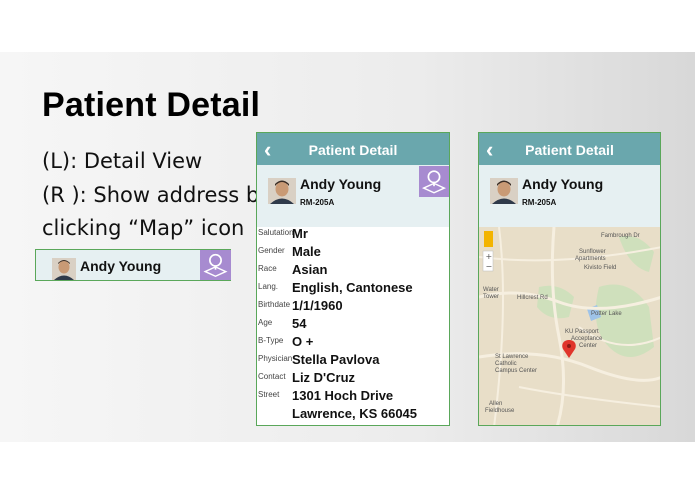 Image resolution: width=695 pixels, height=494 pixels. Describe the element at coordinates (600, 268) in the screenshot. I see `map-label: Kivisto Field` at that location.